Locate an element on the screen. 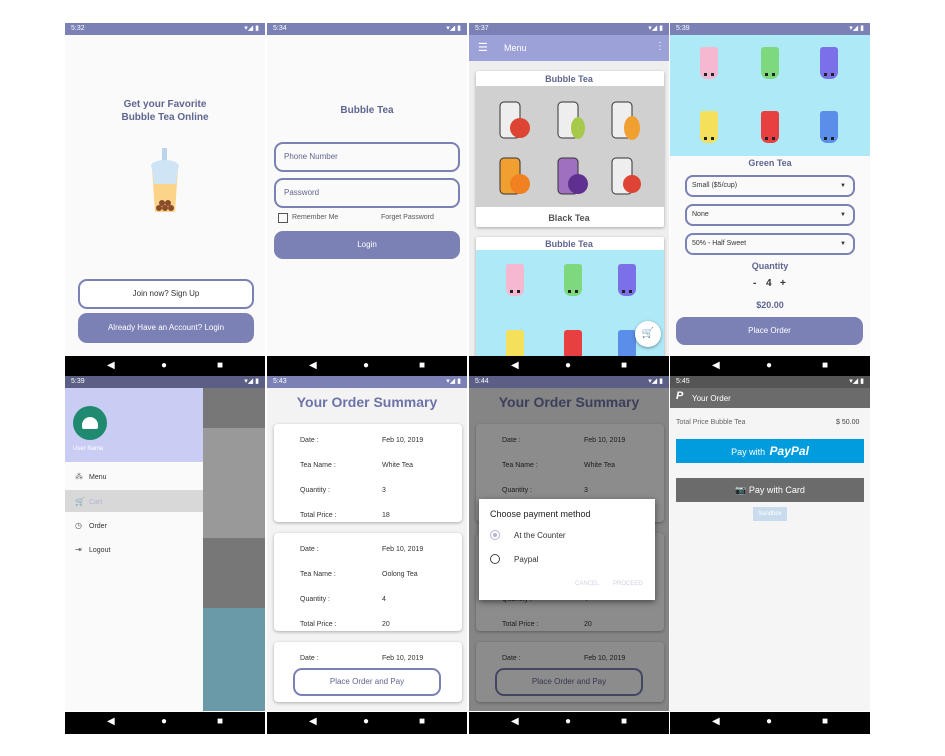 The height and width of the screenshot is (756, 945). size-value: Small ($5/cup) is located at coordinates (715, 185).